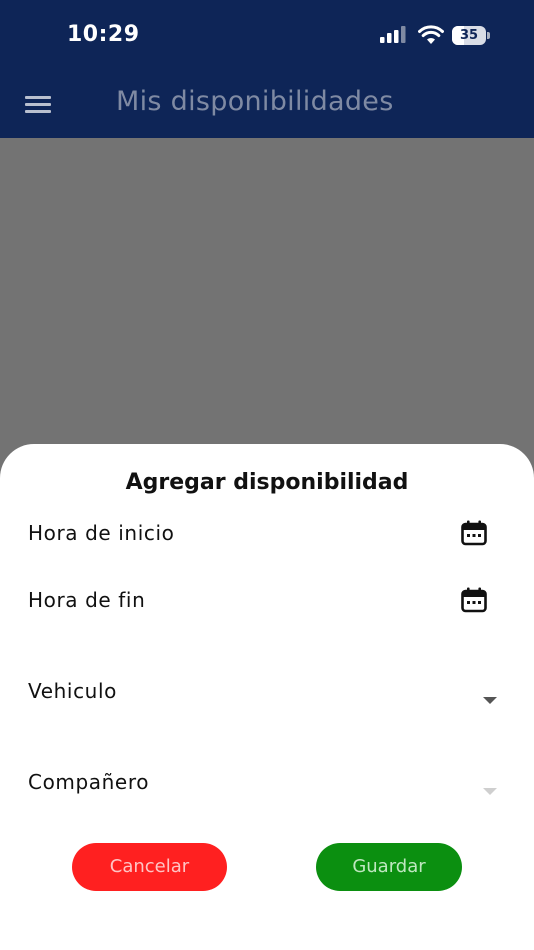 This screenshot has width=534, height=950. Describe the element at coordinates (255, 101) in the screenshot. I see `page-title: Mis disponibilidades` at that location.